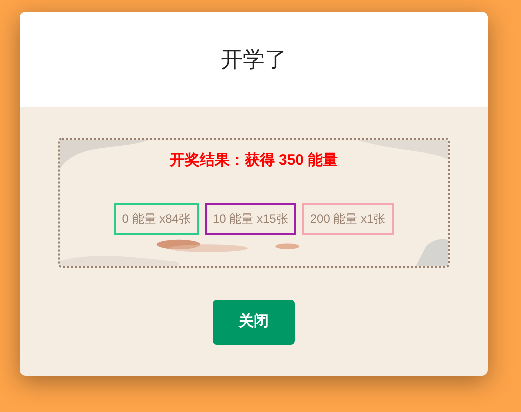  What do you see at coordinates (254, 322) in the screenshot?
I see `close-button: 关闭` at bounding box center [254, 322].